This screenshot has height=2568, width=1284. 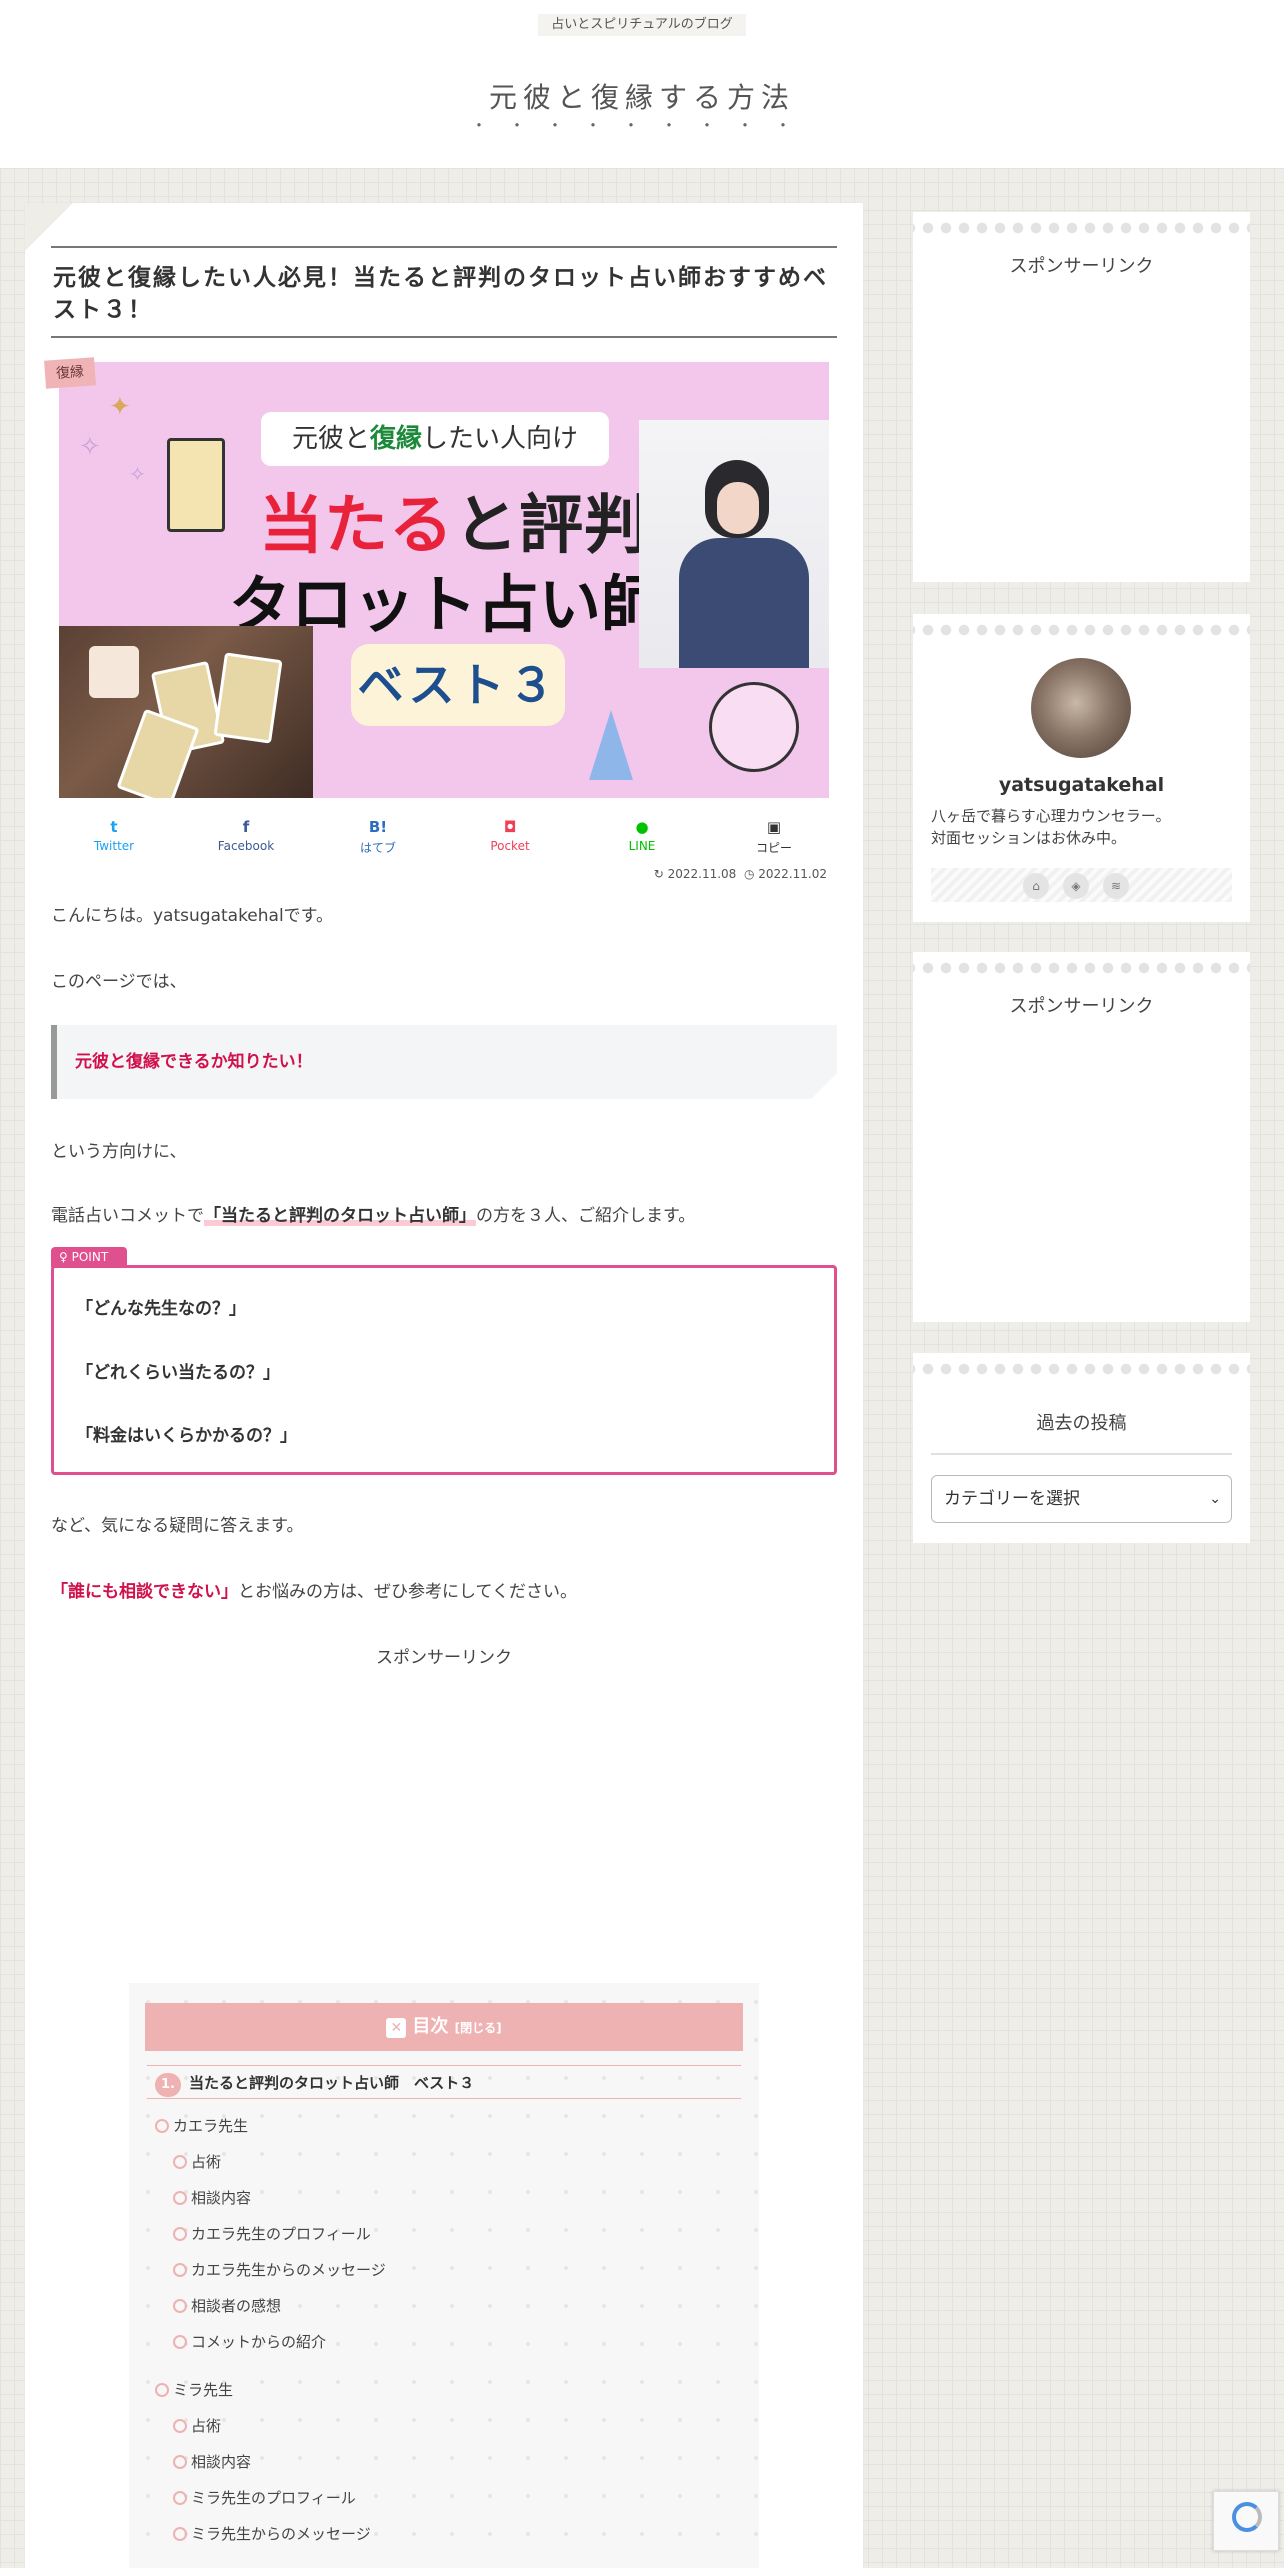 What do you see at coordinates (1081, 708) in the screenshot?
I see `avatar` at bounding box center [1081, 708].